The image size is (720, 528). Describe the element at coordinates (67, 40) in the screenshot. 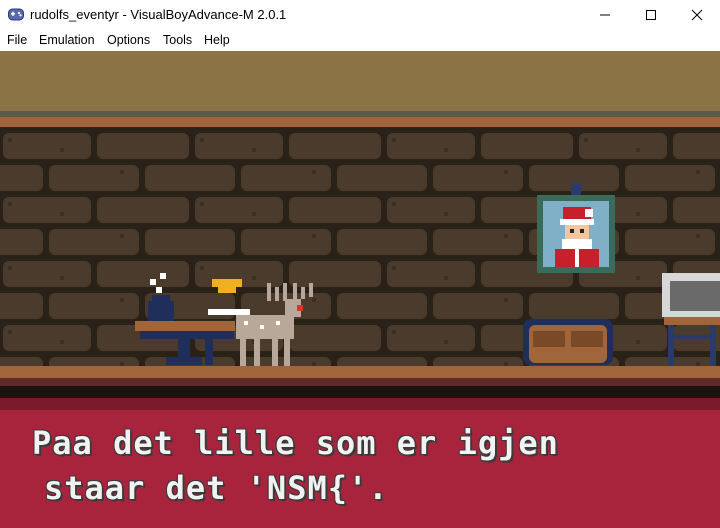

I see `menu-emulation: Emulation` at that location.